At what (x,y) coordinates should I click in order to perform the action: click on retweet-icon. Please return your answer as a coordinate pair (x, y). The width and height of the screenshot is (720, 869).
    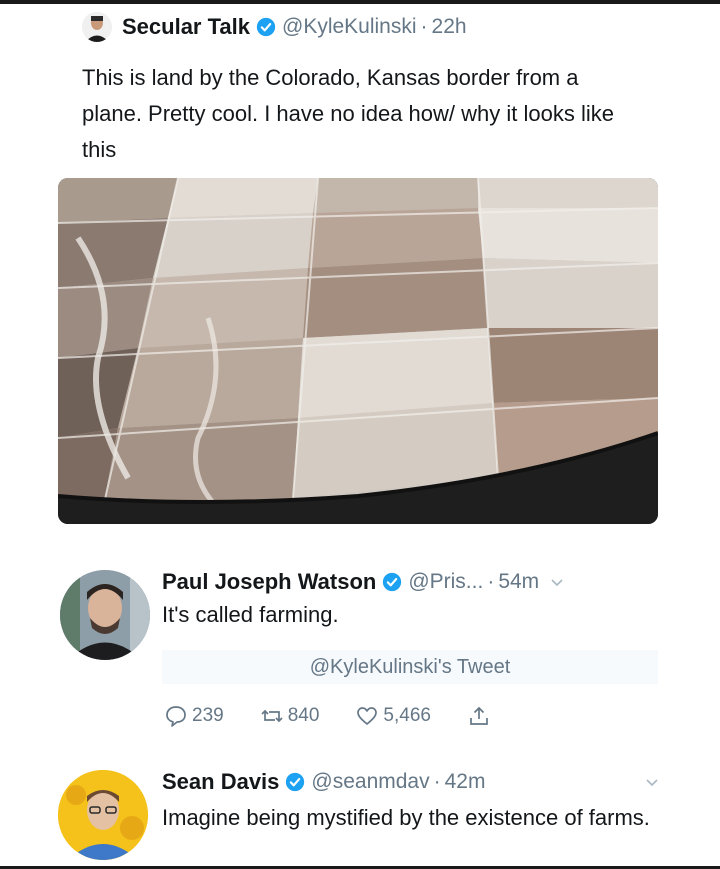
    Looking at the image, I should click on (272, 716).